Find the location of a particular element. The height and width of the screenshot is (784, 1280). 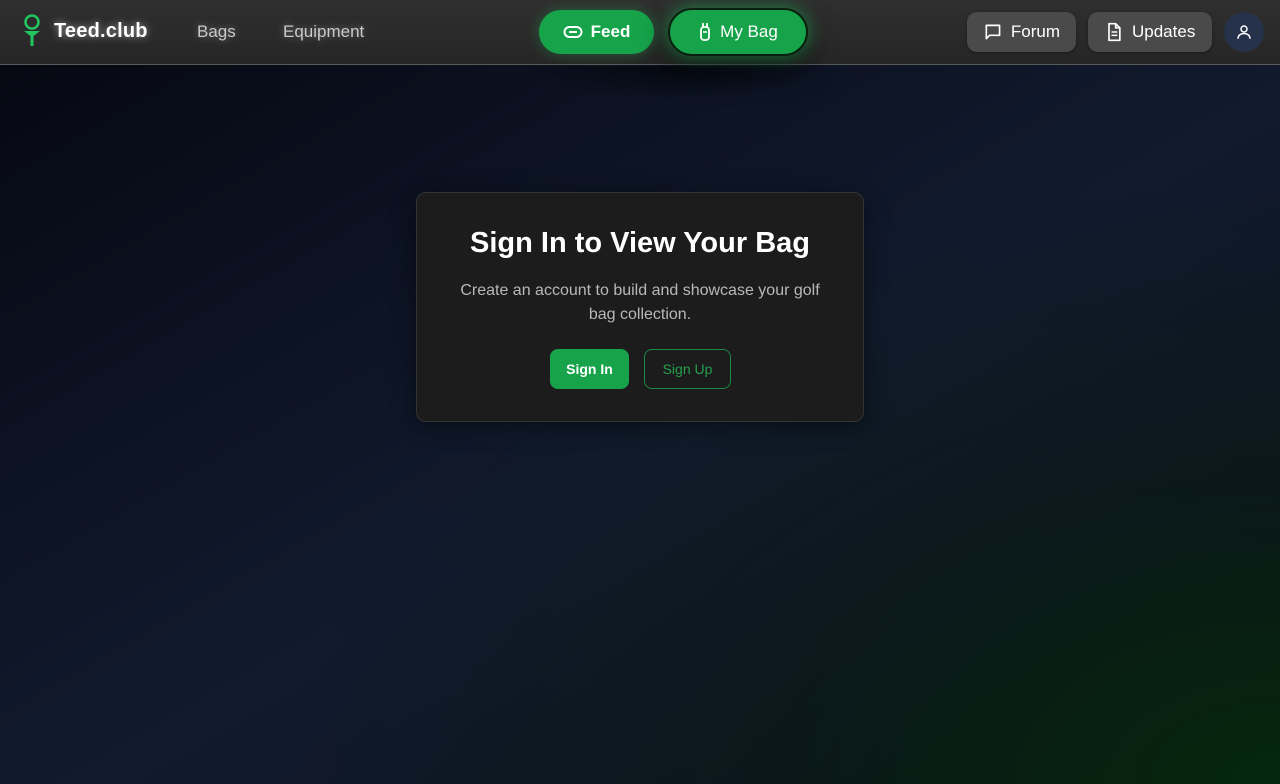

user-avatar-button is located at coordinates (1244, 32).